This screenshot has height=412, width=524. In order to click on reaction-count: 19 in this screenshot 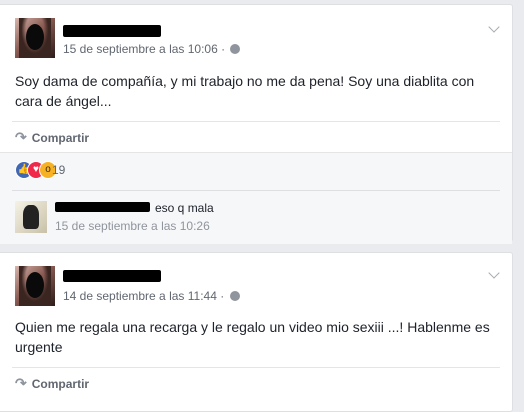, I will do `click(58, 170)`.